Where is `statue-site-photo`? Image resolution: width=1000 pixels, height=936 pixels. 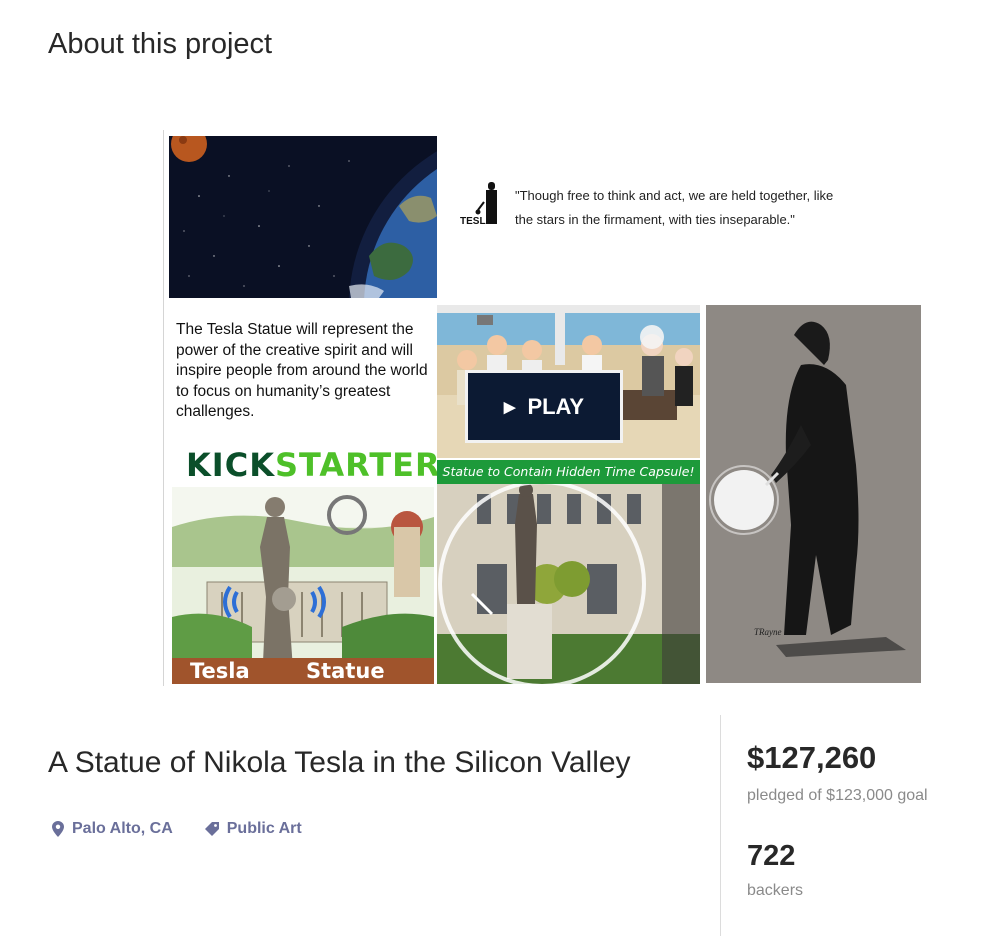 statue-site-photo is located at coordinates (568, 584).